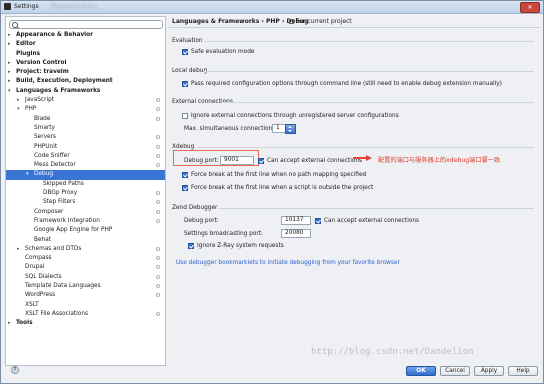 Image resolution: width=544 pixels, height=384 pixels. I want to click on tree-item-framework-integration: Framework Integration, so click(85, 221).